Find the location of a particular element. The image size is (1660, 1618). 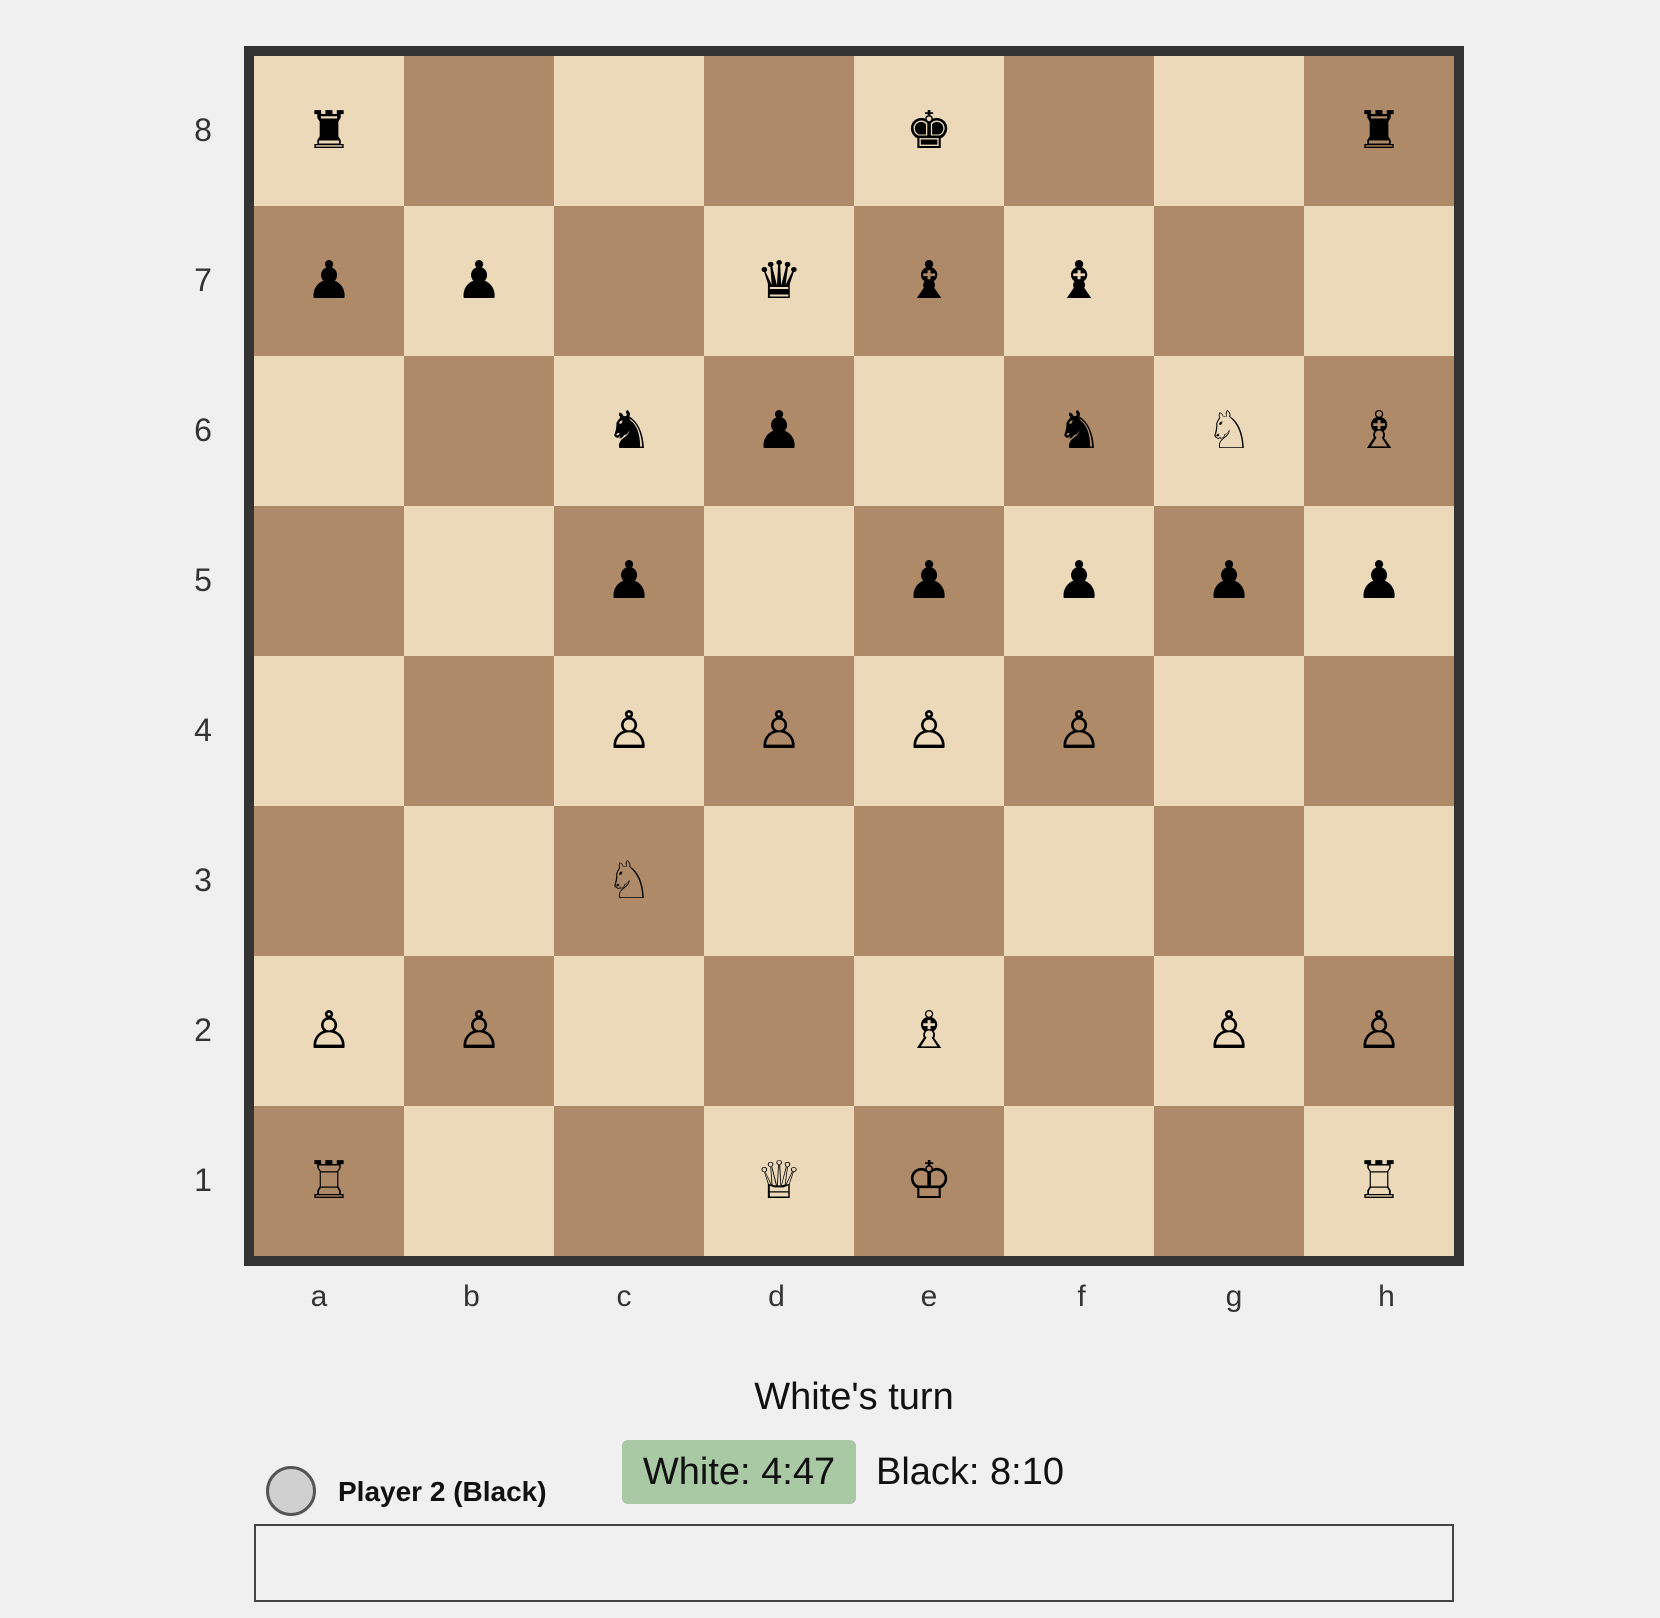

chess-piece: ♚ is located at coordinates (929, 131).